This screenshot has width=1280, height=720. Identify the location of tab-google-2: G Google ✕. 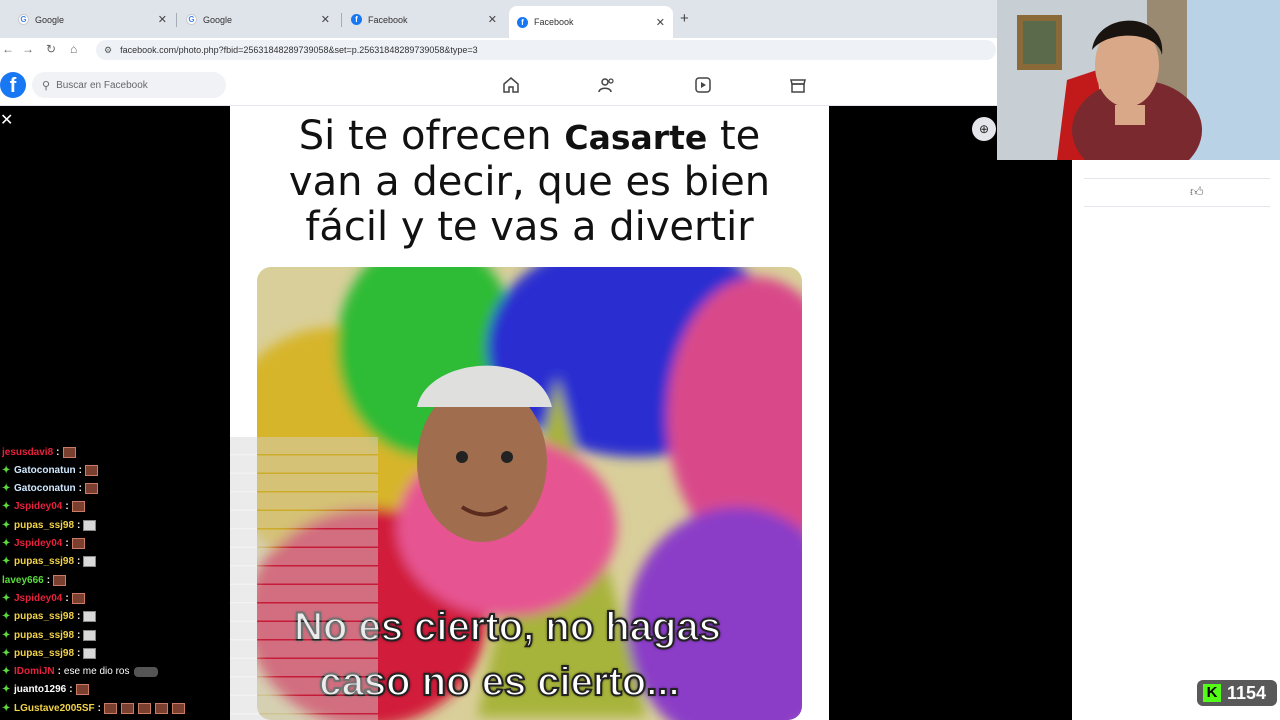
(258, 19).